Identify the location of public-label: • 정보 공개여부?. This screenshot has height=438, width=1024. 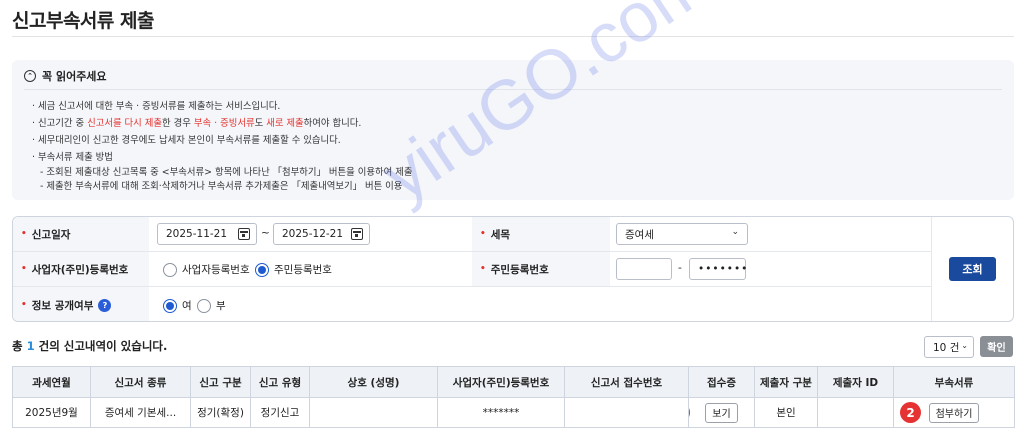
(81, 304).